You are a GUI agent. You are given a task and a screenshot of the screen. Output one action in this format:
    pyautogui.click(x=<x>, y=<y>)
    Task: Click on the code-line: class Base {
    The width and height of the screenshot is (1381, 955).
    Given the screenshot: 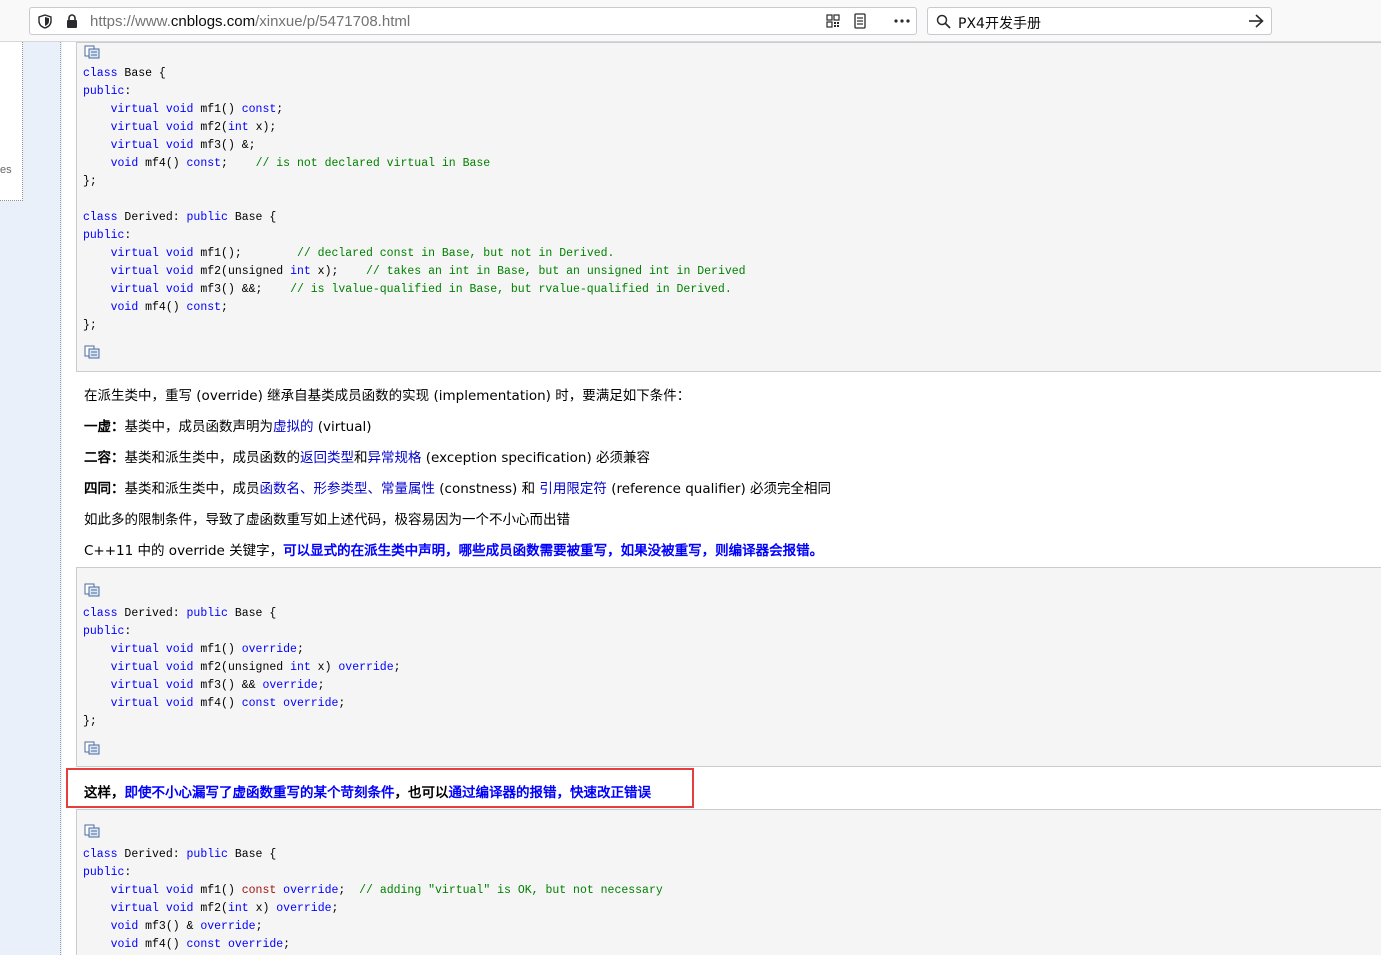 What is the action you would take?
    pyautogui.click(x=124, y=73)
    